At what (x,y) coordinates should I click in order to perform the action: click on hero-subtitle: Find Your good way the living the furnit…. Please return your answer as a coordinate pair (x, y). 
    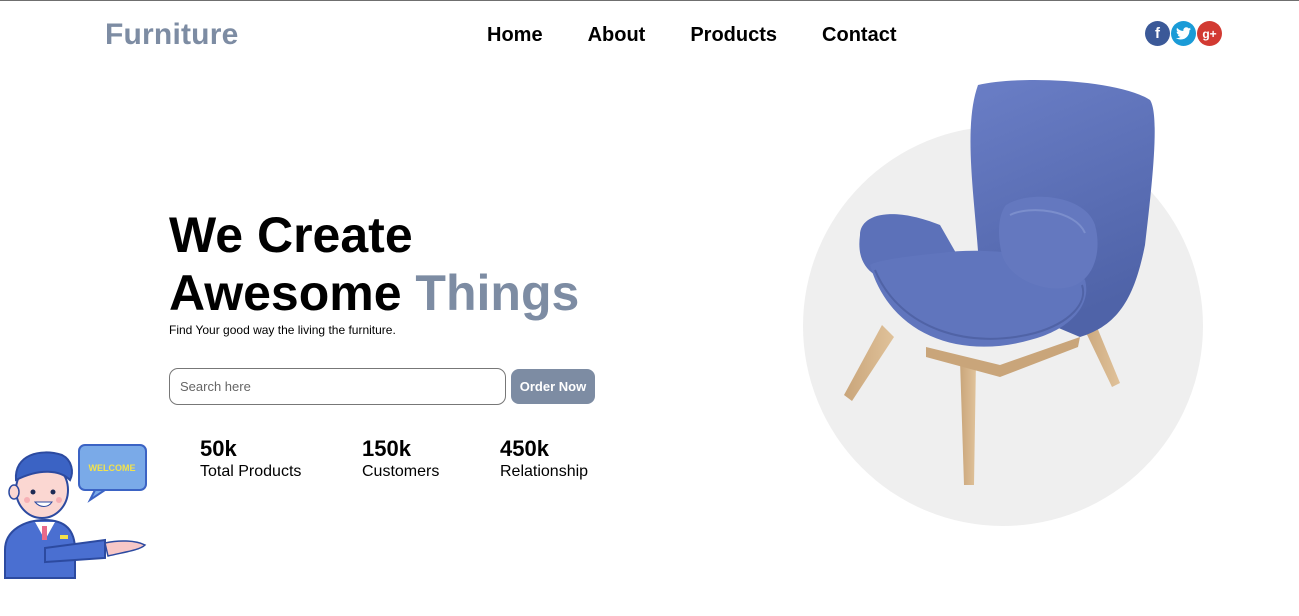
    Looking at the image, I should click on (282, 330).